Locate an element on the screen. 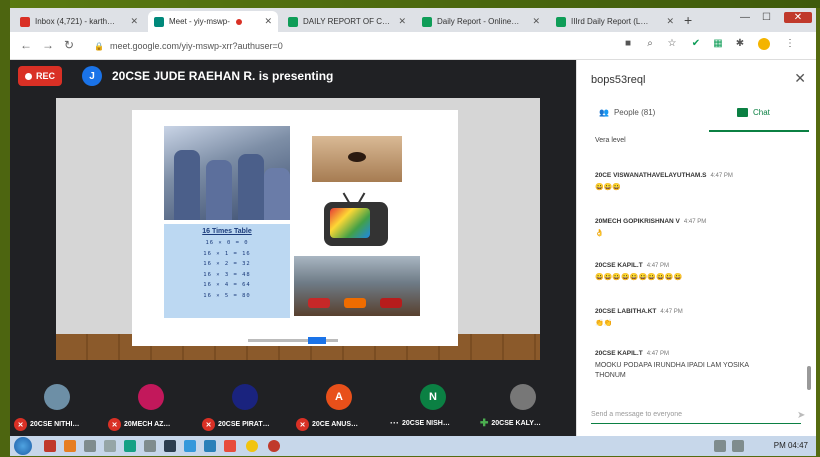  more-icon: ··· is located at coordinates (394, 423).